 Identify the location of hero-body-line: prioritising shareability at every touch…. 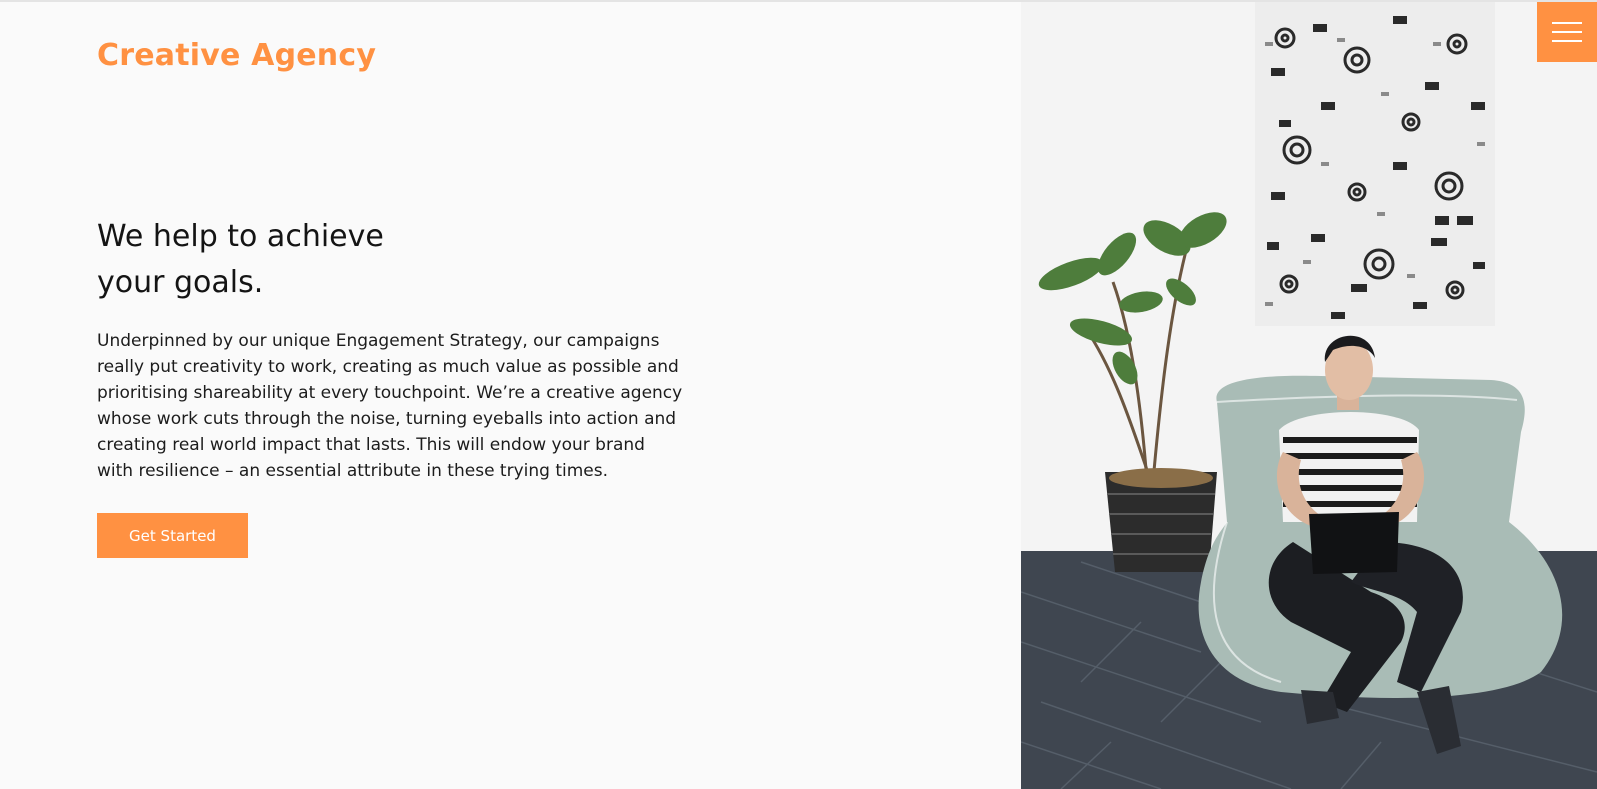
(390, 393).